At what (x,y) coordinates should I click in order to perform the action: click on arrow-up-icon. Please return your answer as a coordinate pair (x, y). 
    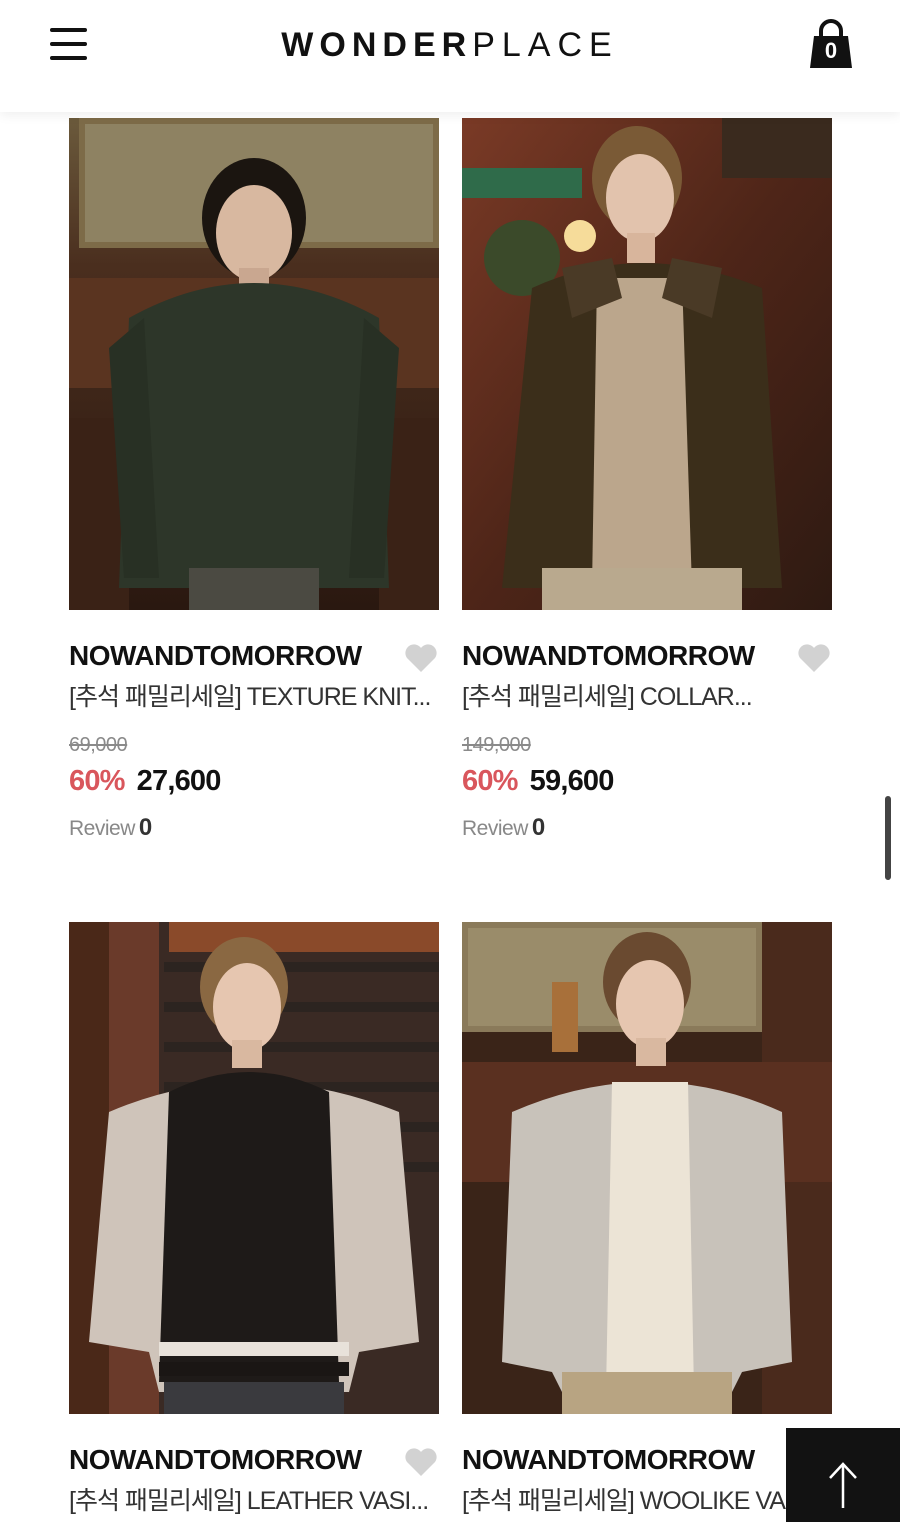
    Looking at the image, I should click on (843, 1485).